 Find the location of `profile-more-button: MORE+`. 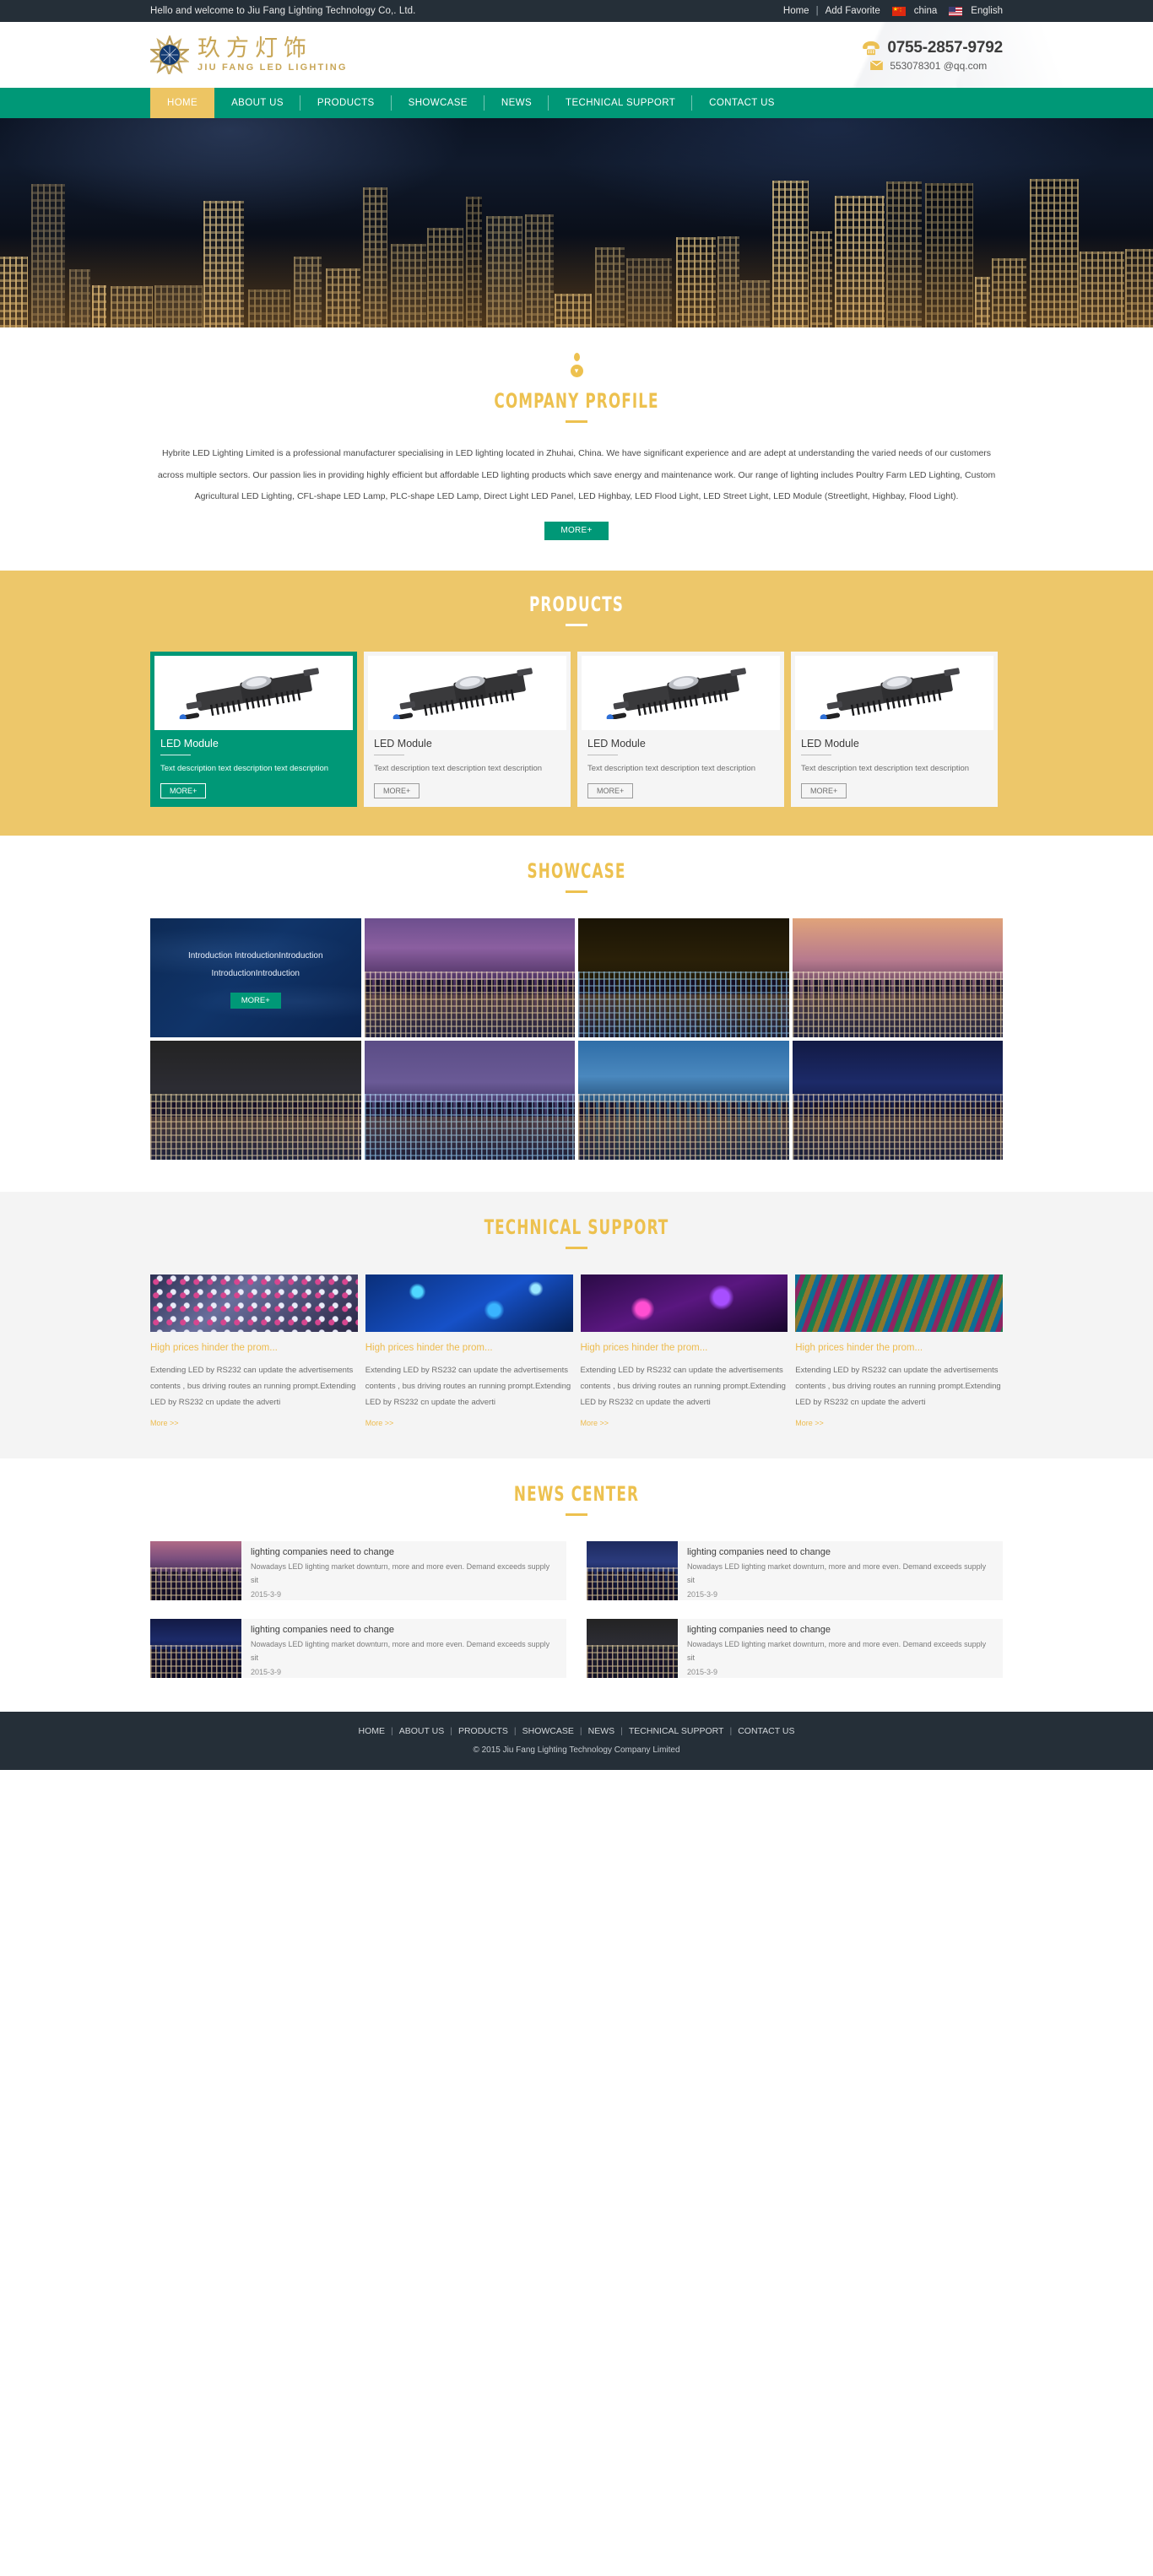

profile-more-button: MORE+ is located at coordinates (576, 531).